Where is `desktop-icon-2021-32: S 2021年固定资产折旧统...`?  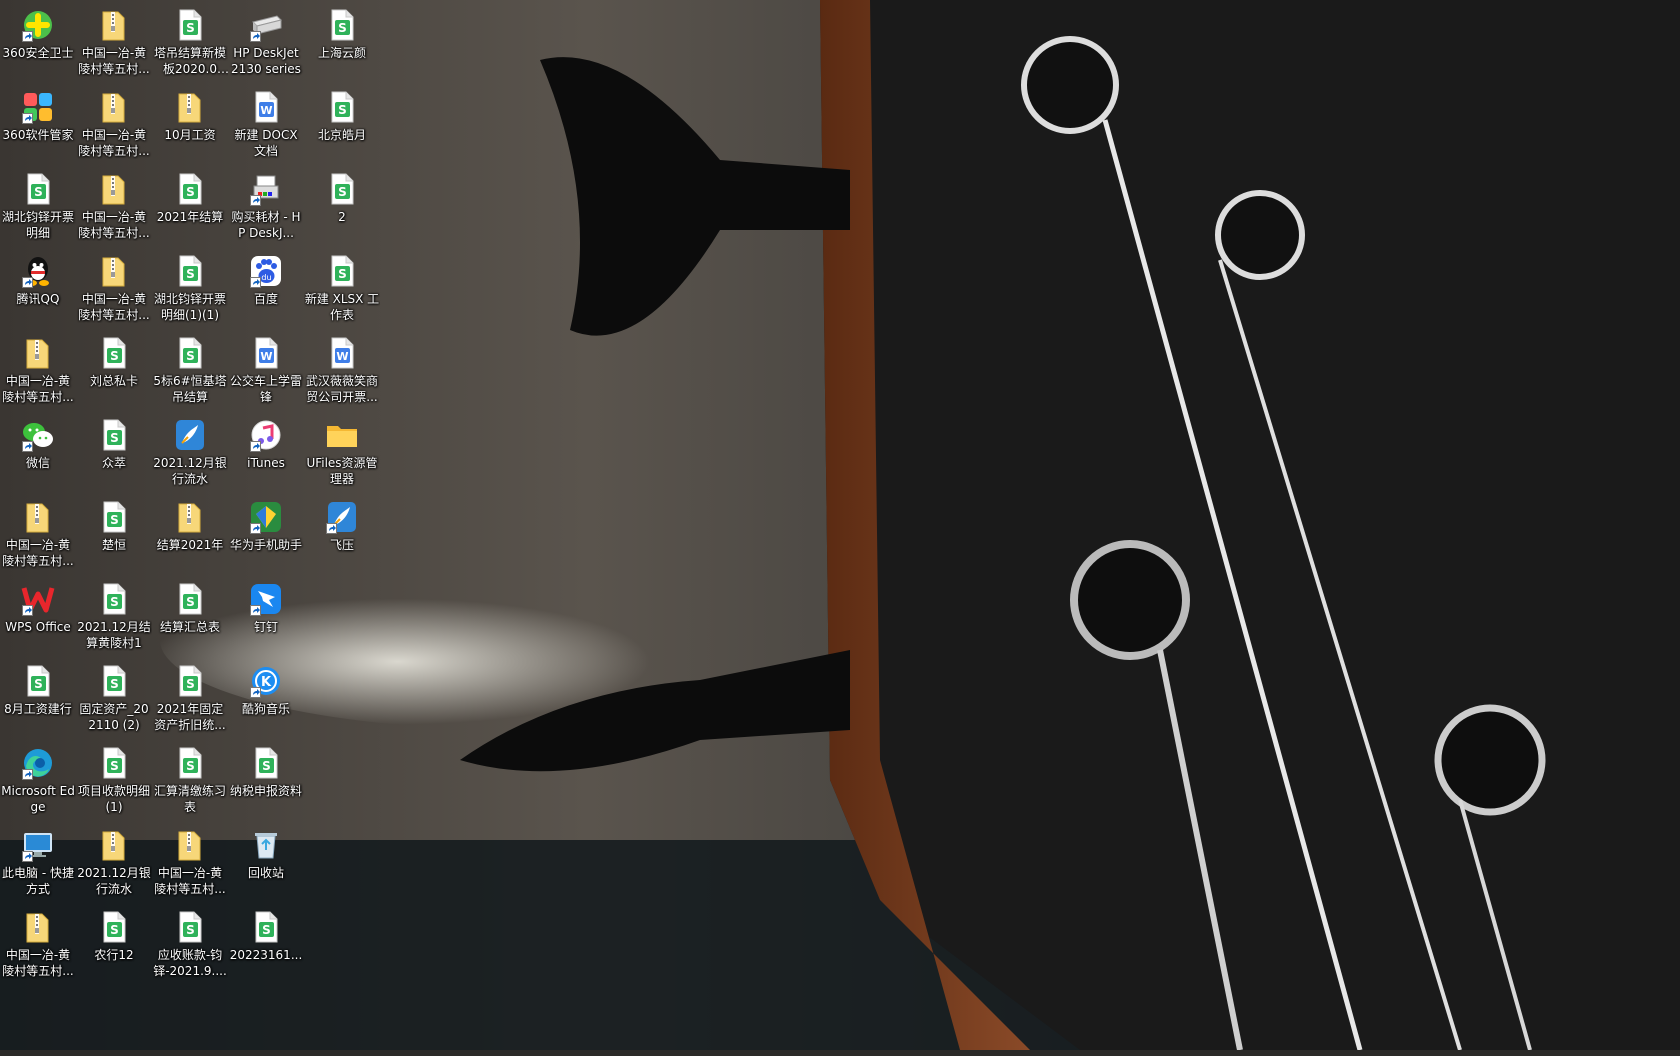
desktop-icon-2021-32: S 2021年固定资产折旧统... is located at coordinates (190, 702).